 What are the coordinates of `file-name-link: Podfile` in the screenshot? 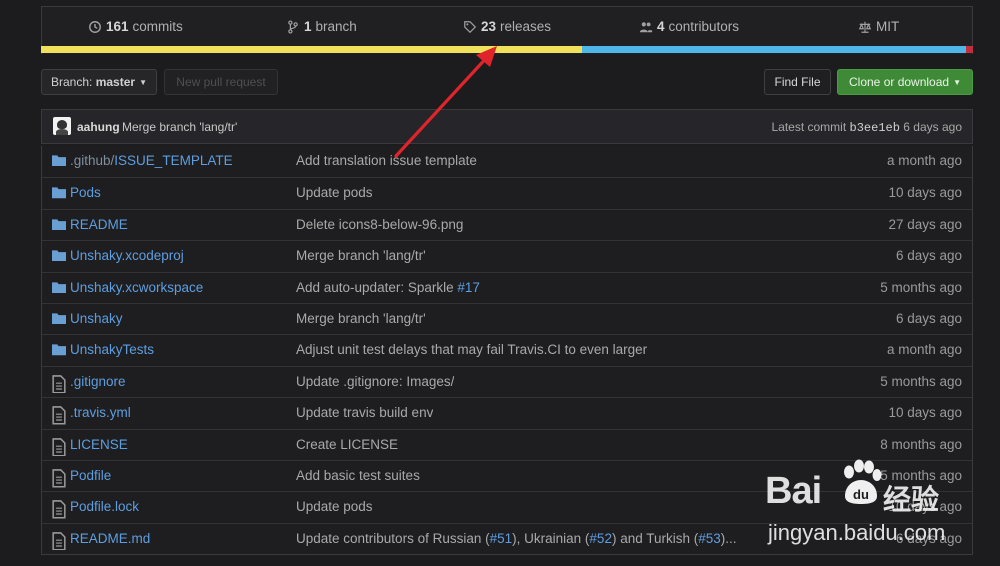 It's located at (90, 475).